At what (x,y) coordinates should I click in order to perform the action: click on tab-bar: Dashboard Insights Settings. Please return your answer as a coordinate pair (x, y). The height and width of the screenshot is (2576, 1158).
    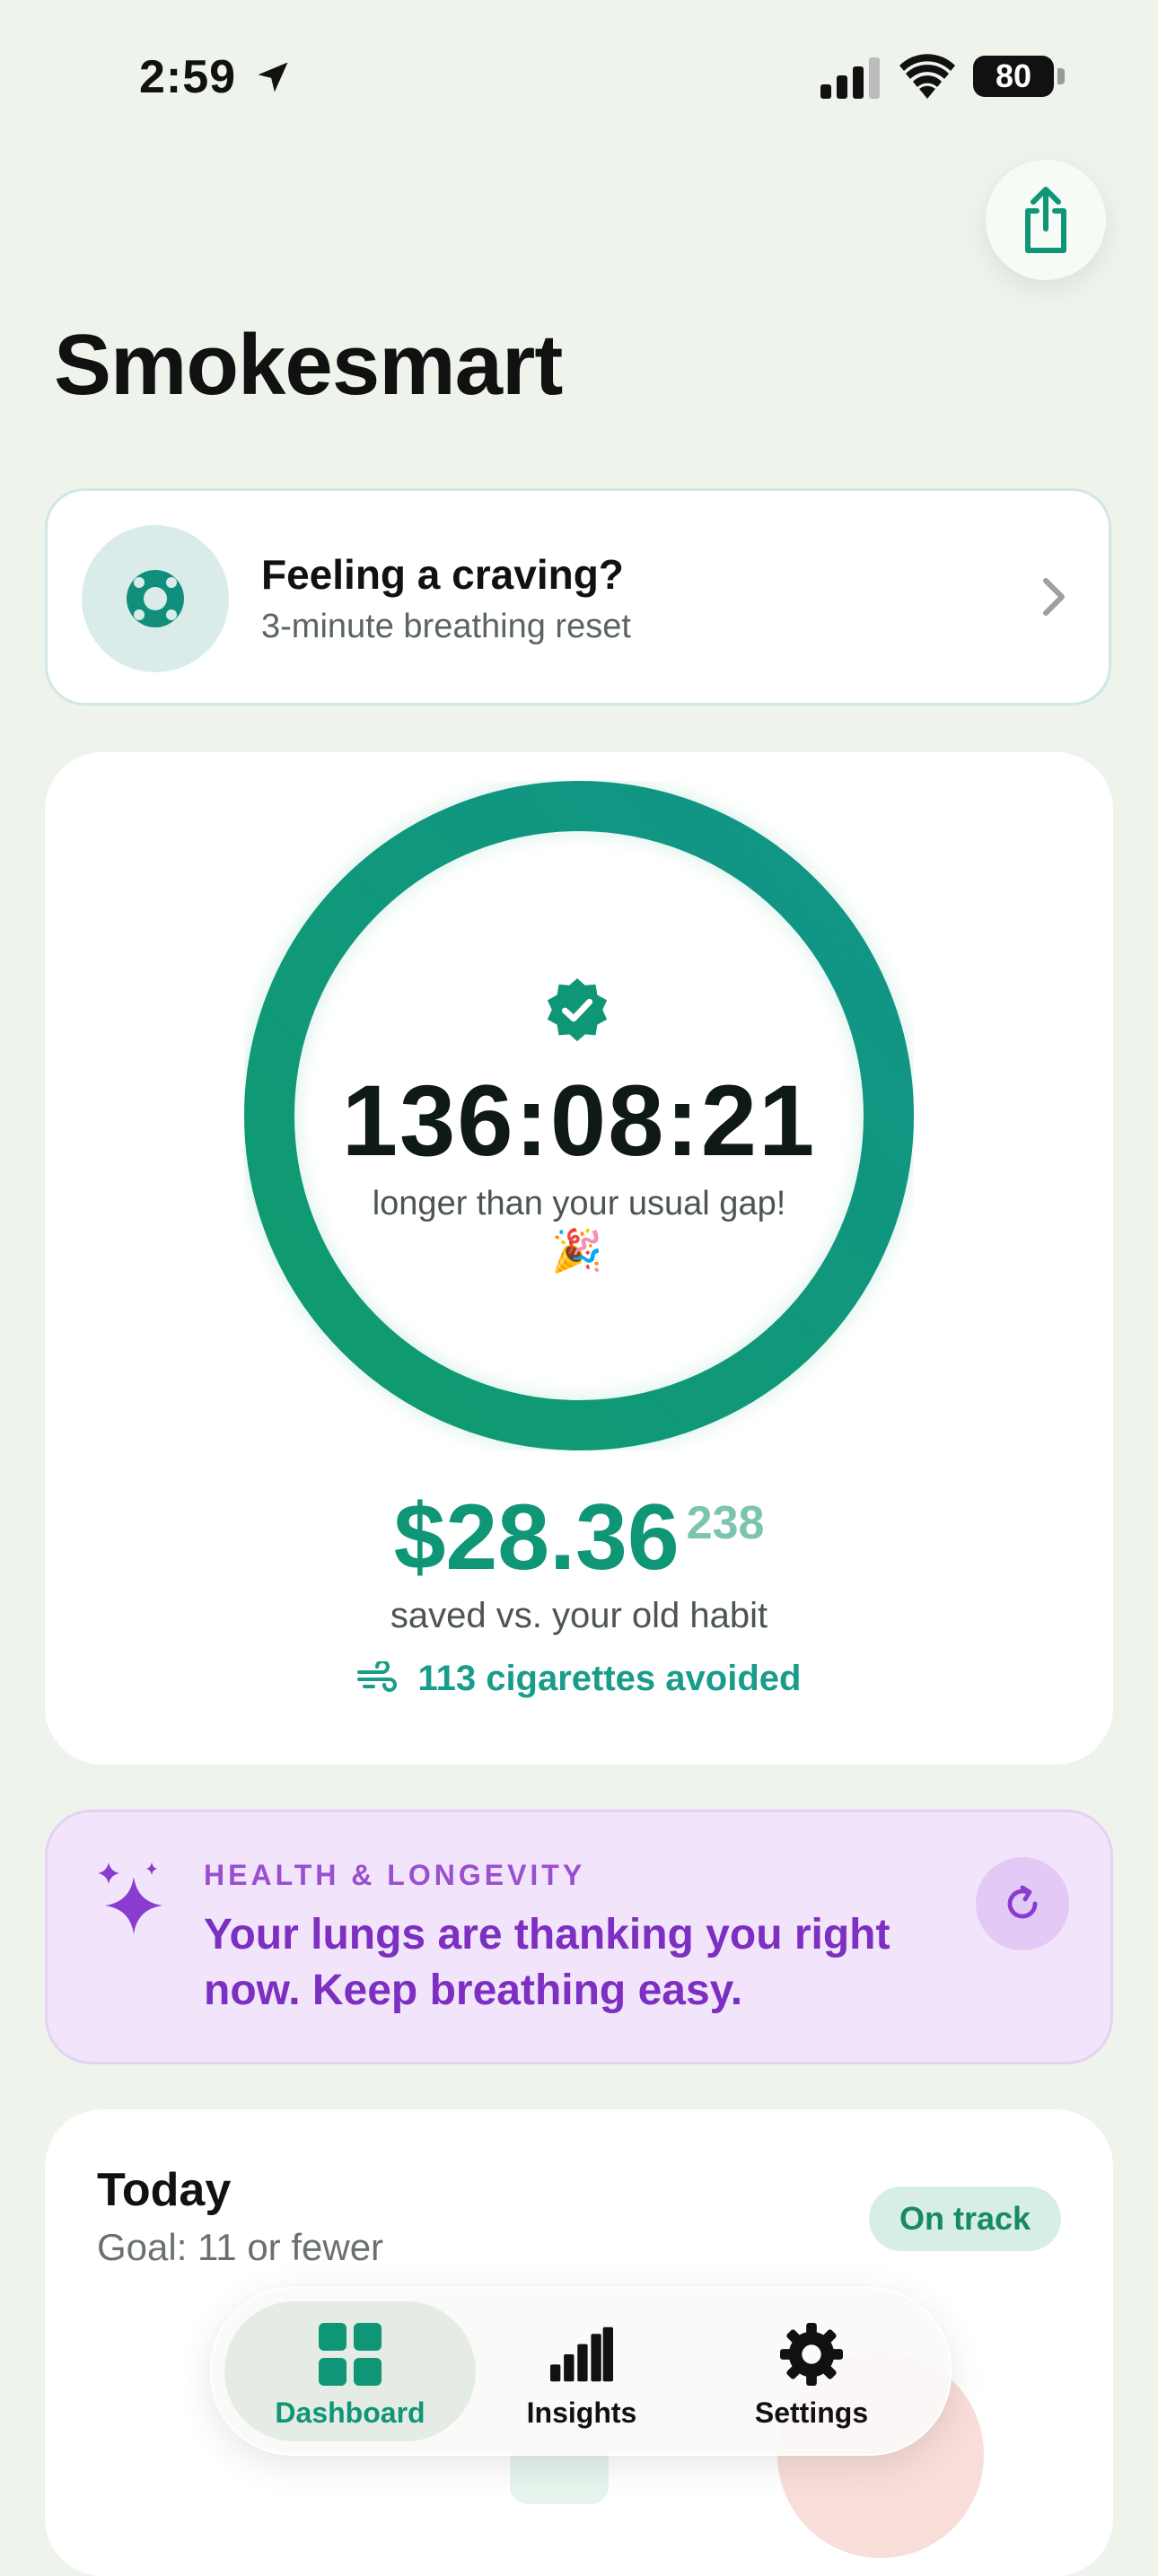
    Looking at the image, I should click on (581, 2371).